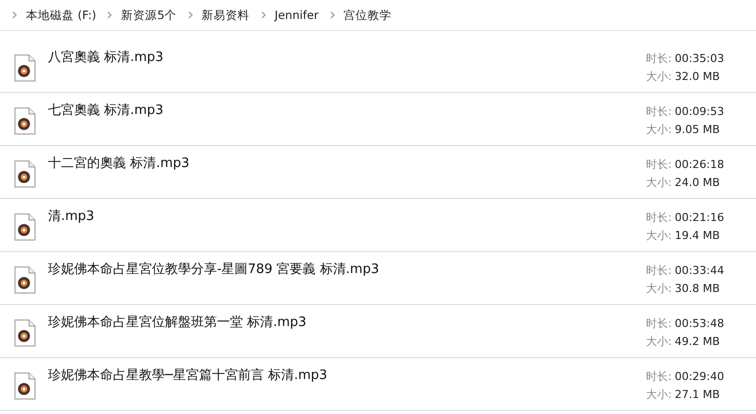 The width and height of the screenshot is (756, 414). What do you see at coordinates (697, 395) in the screenshot?
I see `size-value: 27.1 MB` at bounding box center [697, 395].